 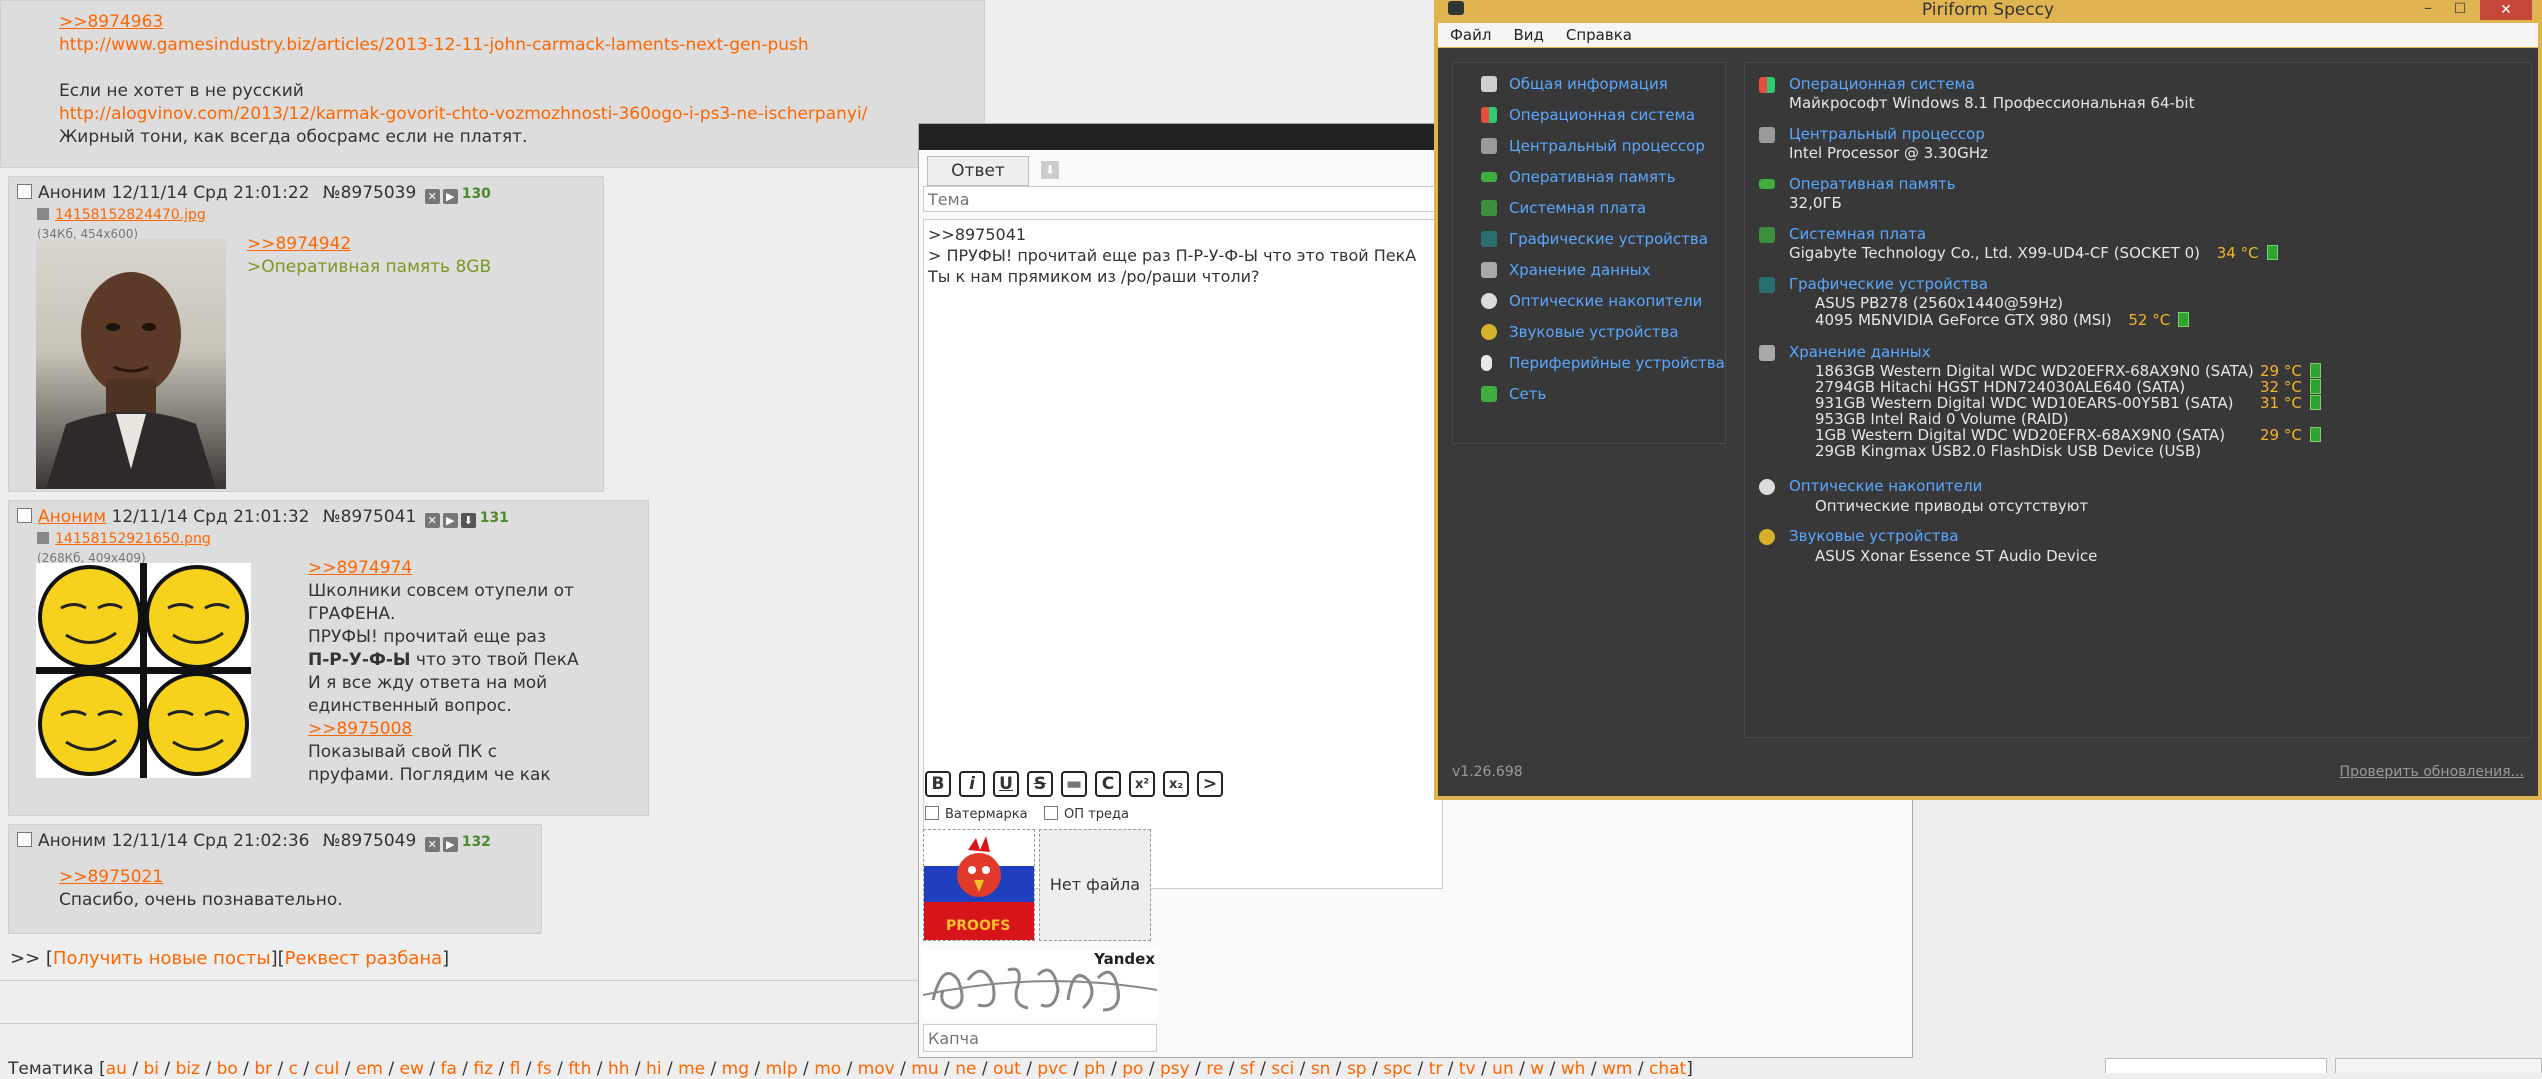 I want to click on underline-button: U, so click(x=1006, y=784).